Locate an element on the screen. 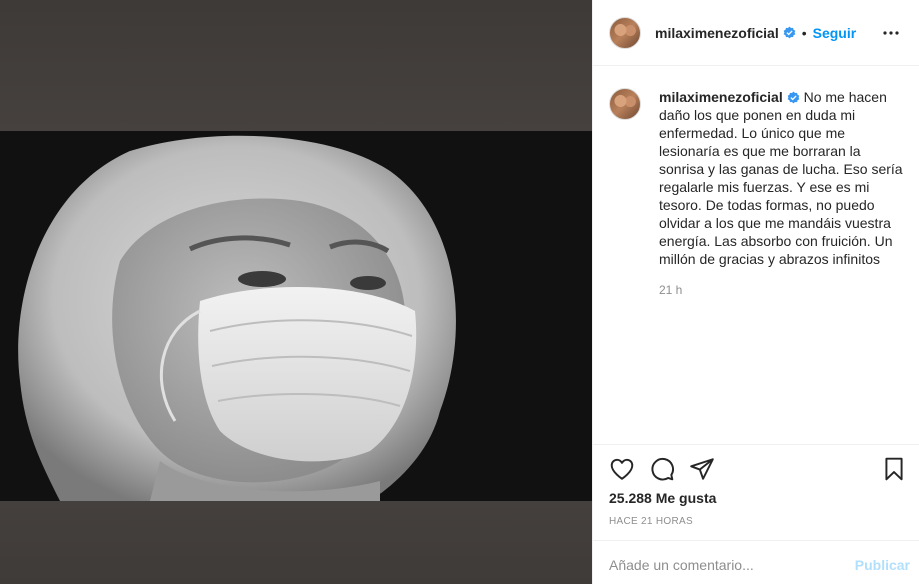 This screenshot has height=584, width=919. caption-timestamp: 21 h is located at coordinates (670, 290).